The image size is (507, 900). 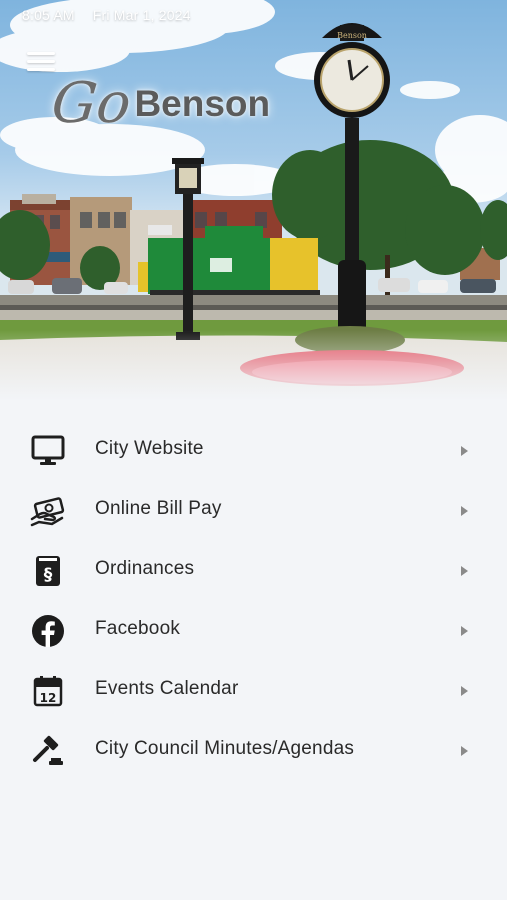 What do you see at coordinates (352, 35) in the screenshot?
I see `clock-label: Benson` at bounding box center [352, 35].